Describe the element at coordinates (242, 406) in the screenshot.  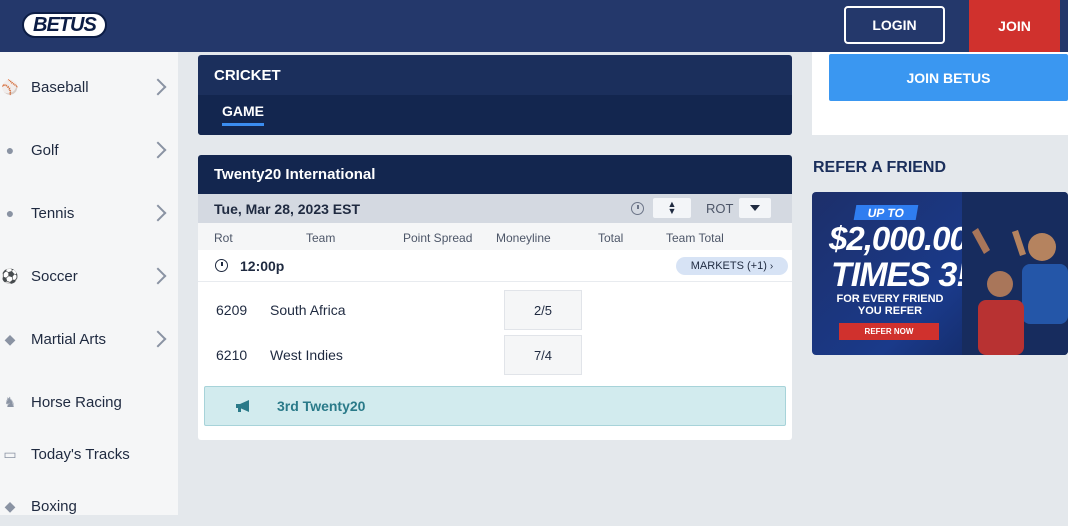
I see `megaphone-icon` at that location.